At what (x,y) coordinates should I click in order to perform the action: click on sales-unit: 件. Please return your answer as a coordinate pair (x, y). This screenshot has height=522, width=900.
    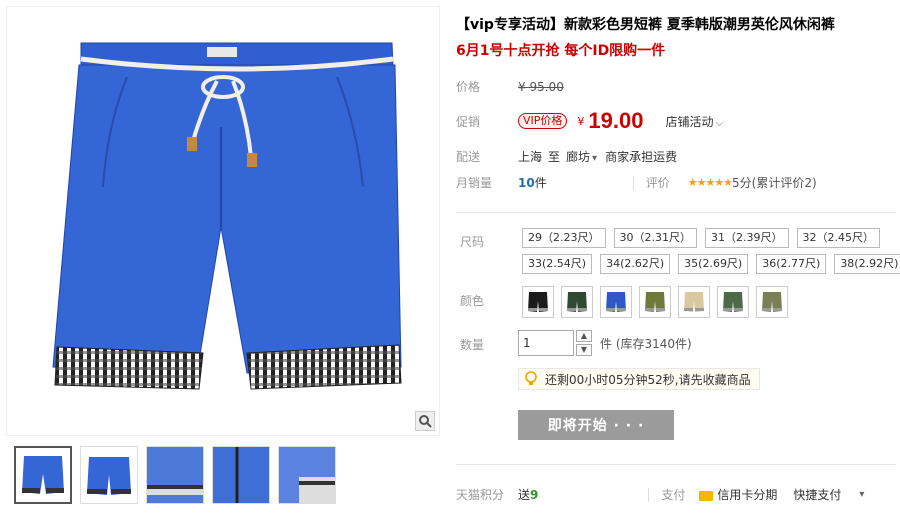
    Looking at the image, I should click on (540, 183).